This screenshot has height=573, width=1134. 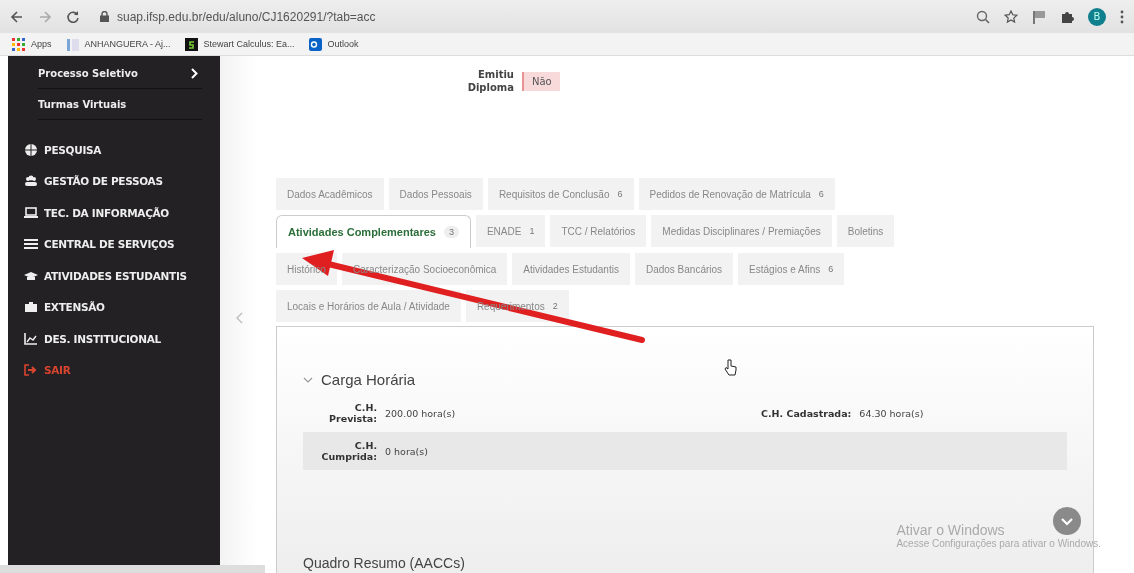 I want to click on submenu-item: Processo Seletivo, so click(x=120, y=73).